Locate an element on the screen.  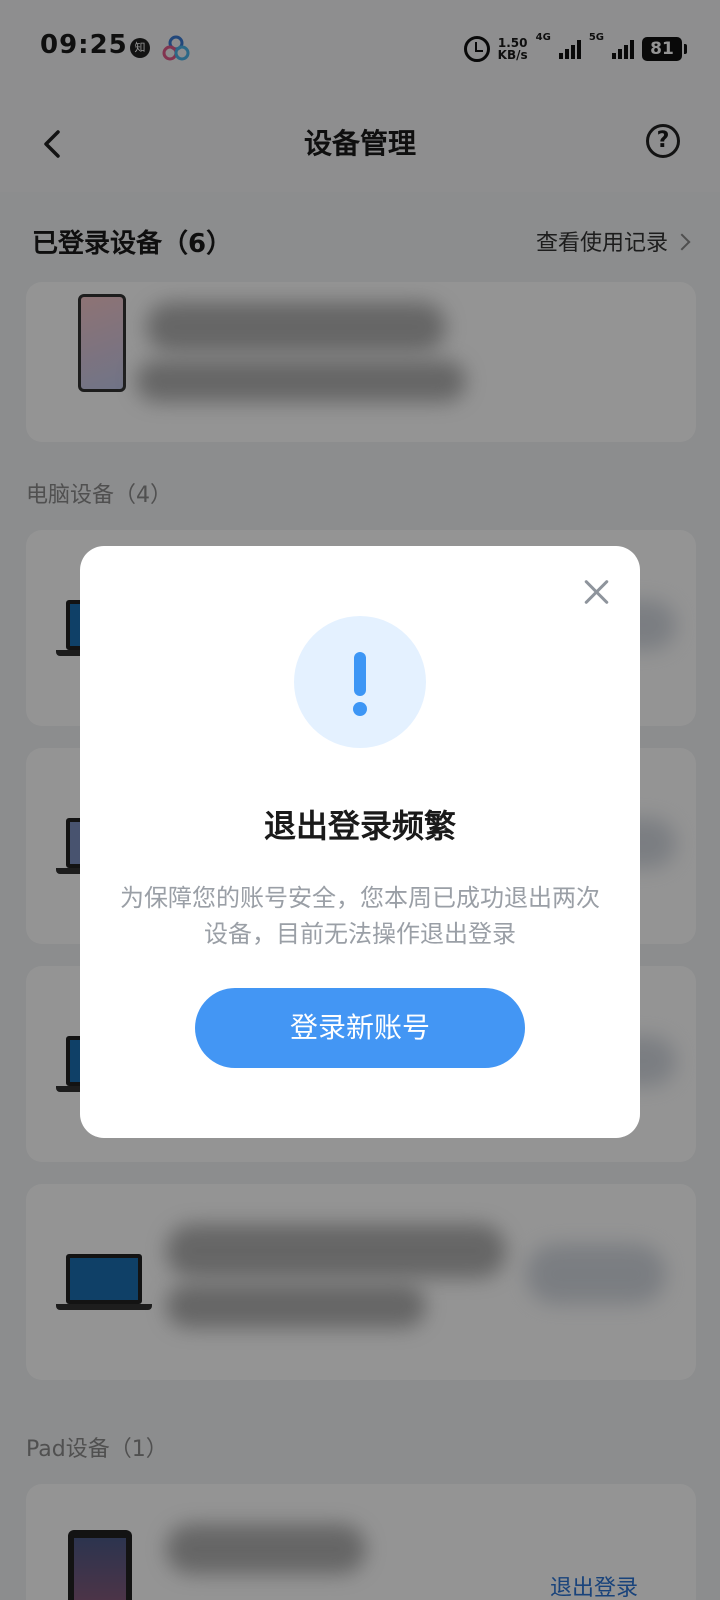
exclamation-icon is located at coordinates (360, 682).